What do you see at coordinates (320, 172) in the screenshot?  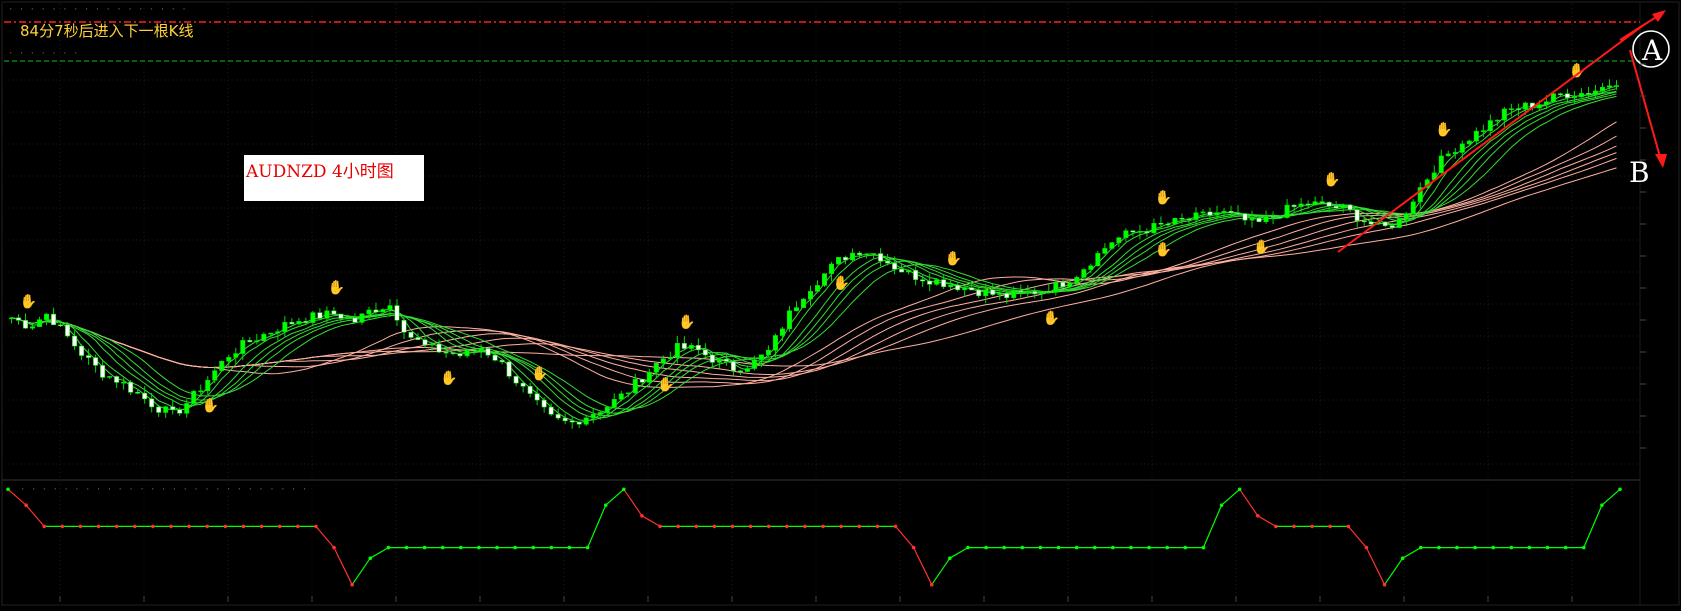 I see `symbol-label: AUDNZD 4小时图` at bounding box center [320, 172].